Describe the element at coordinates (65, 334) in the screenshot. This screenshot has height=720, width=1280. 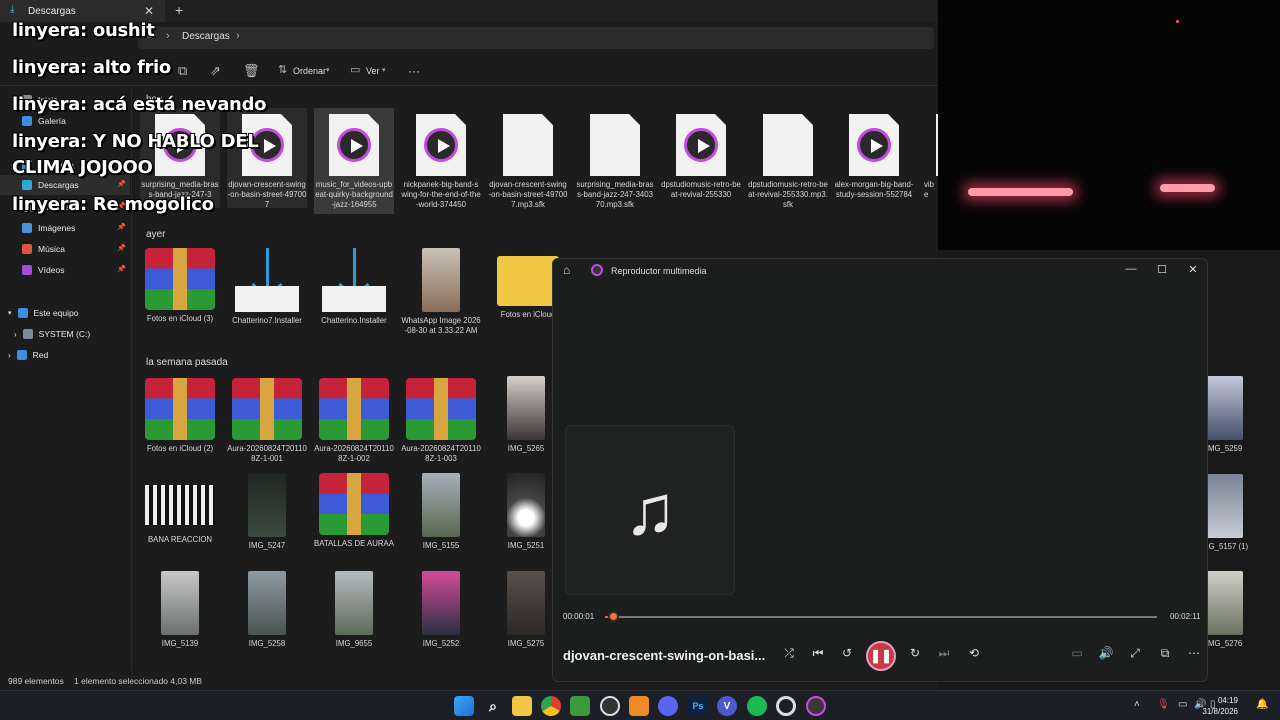
I see `sidebar-item-system-c: › SYSTEM (C:)` at that location.